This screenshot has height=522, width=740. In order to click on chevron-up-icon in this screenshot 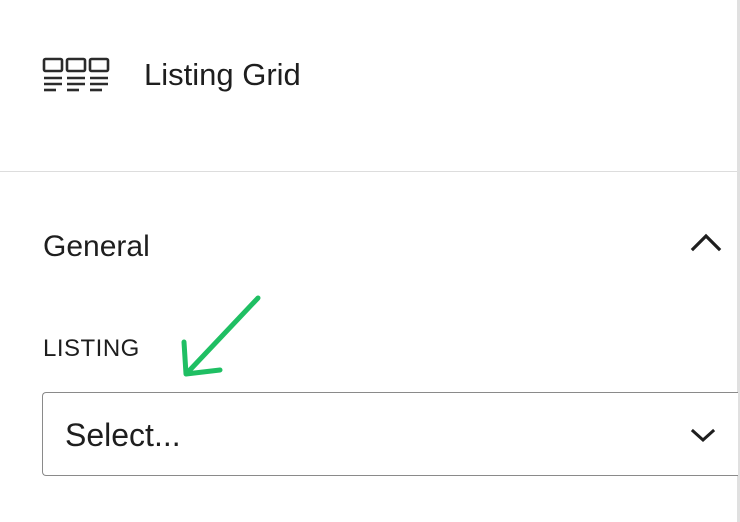, I will do `click(706, 244)`.